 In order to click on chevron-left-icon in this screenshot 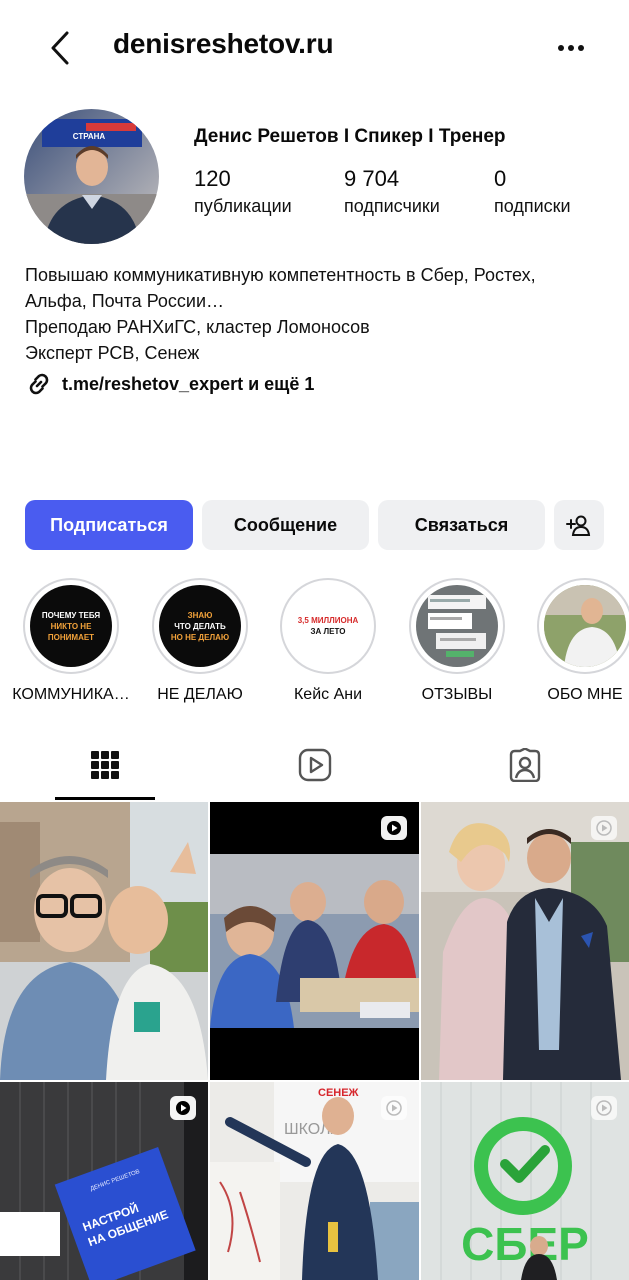, I will do `click(60, 48)`.